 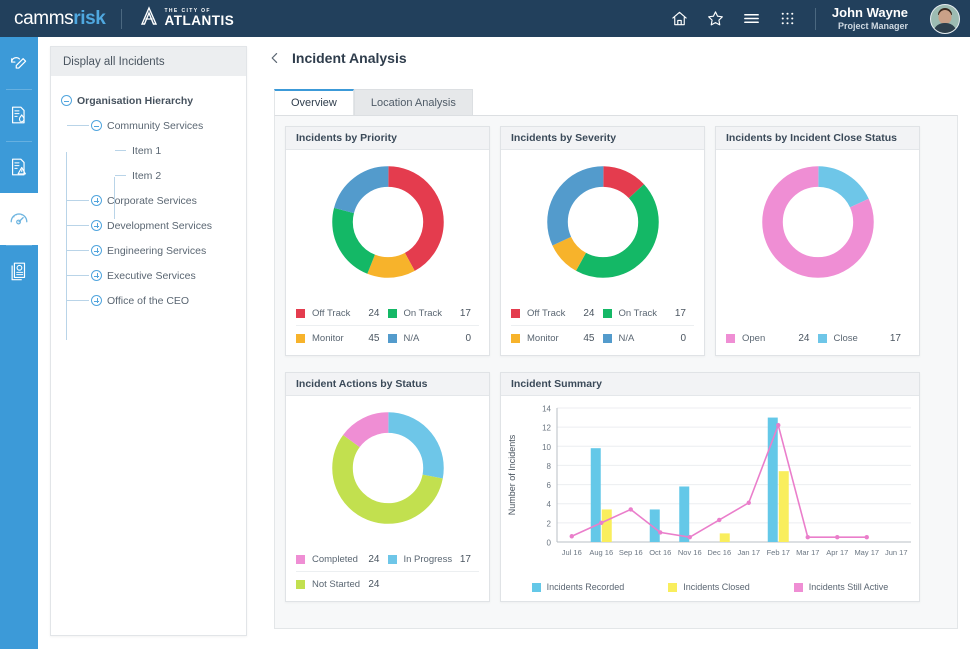 What do you see at coordinates (772, 338) in the screenshot?
I see `legend-item: Open 24` at bounding box center [772, 338].